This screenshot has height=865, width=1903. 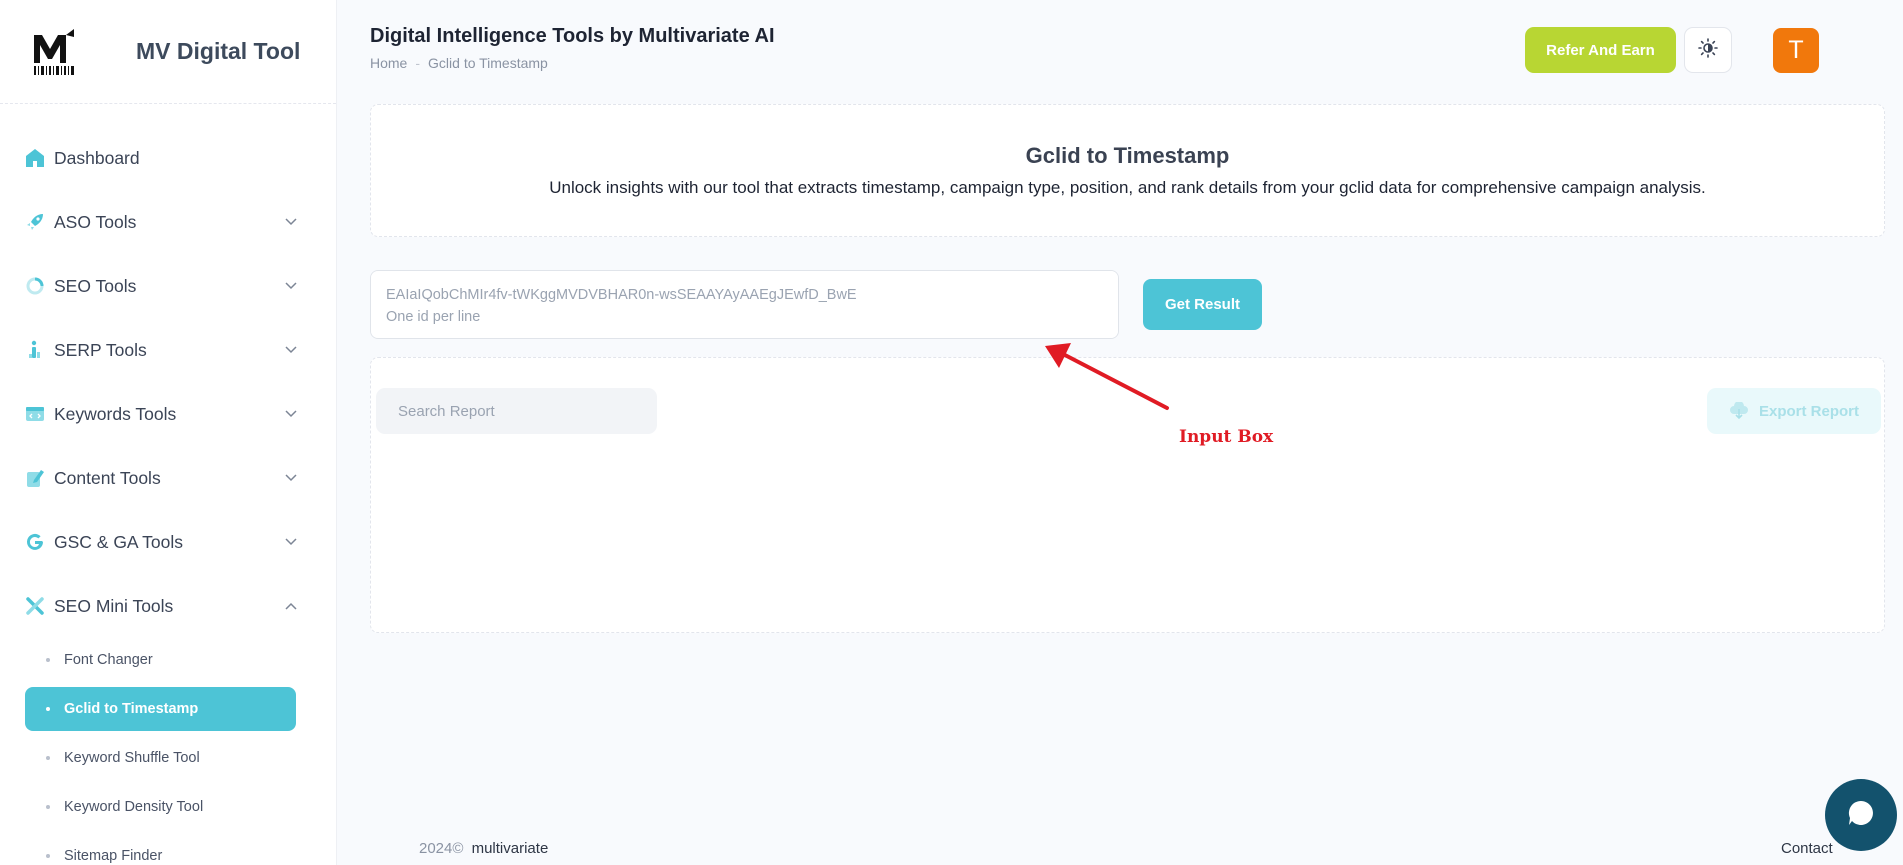 What do you see at coordinates (97, 157) in the screenshot?
I see `sidebar-item-label: Dashboard` at bounding box center [97, 157].